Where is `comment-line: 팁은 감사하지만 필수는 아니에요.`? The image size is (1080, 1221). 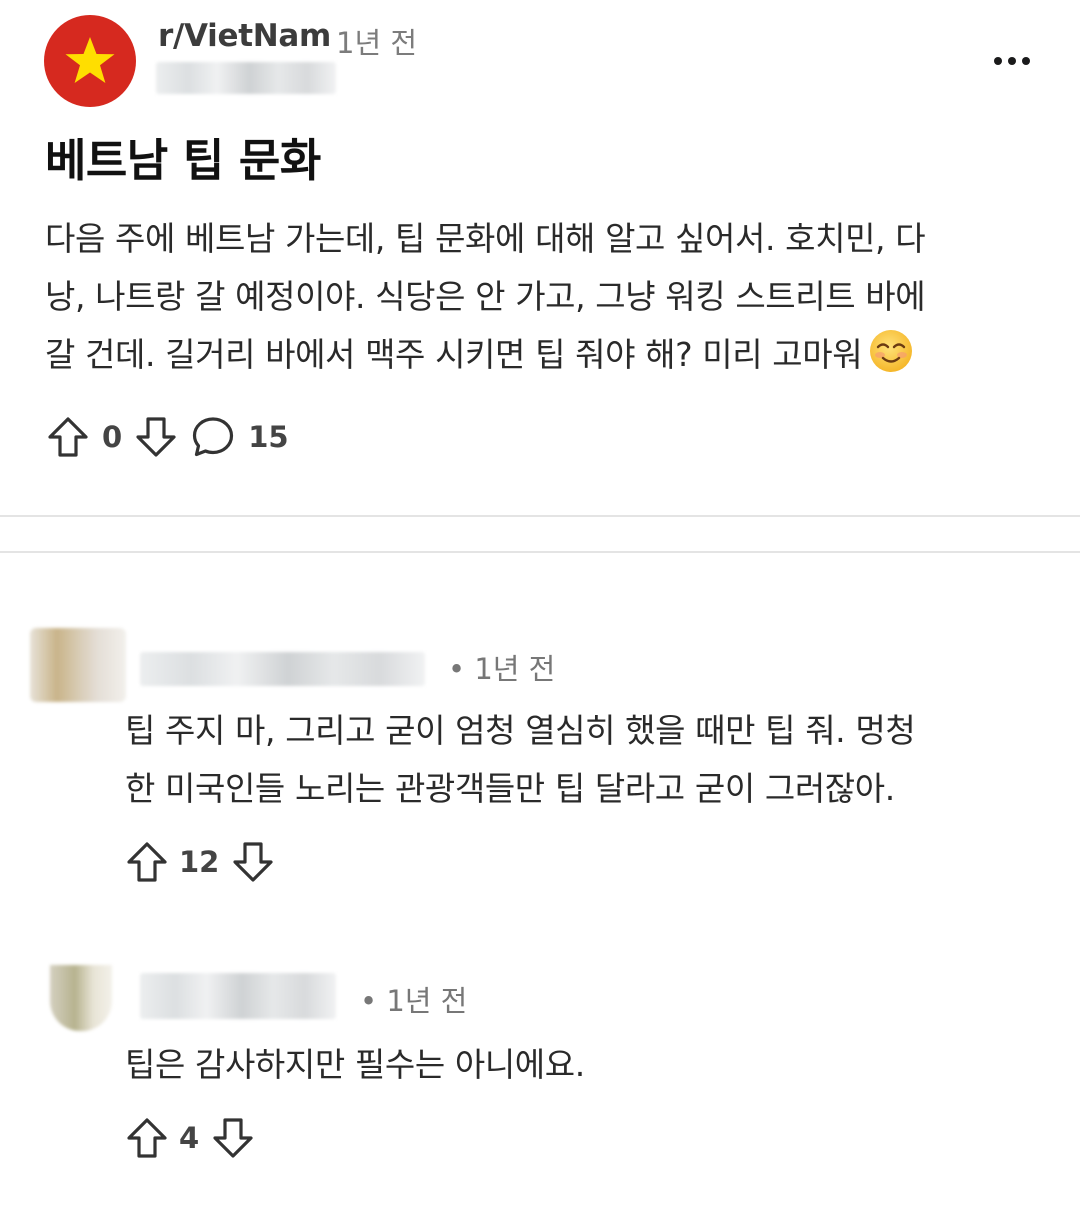 comment-line: 팁은 감사하지만 필수는 아니에요. is located at coordinates (355, 1064).